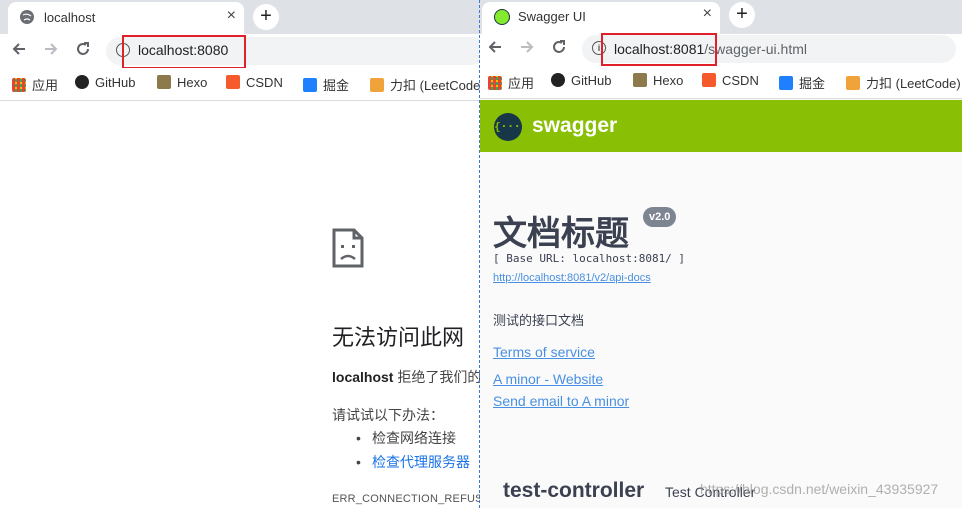 This screenshot has width=962, height=508. What do you see at coordinates (819, 489) in the screenshot?
I see `watermark: https://blog.csdn.net/weixin_43935927` at bounding box center [819, 489].